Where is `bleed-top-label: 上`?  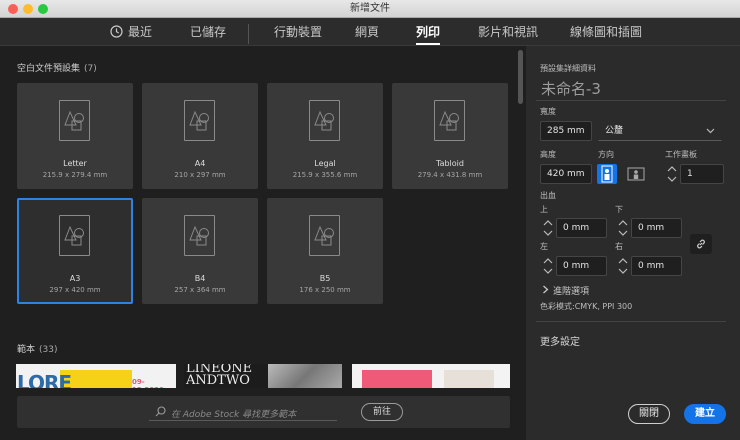 bleed-top-label: 上 is located at coordinates (544, 209).